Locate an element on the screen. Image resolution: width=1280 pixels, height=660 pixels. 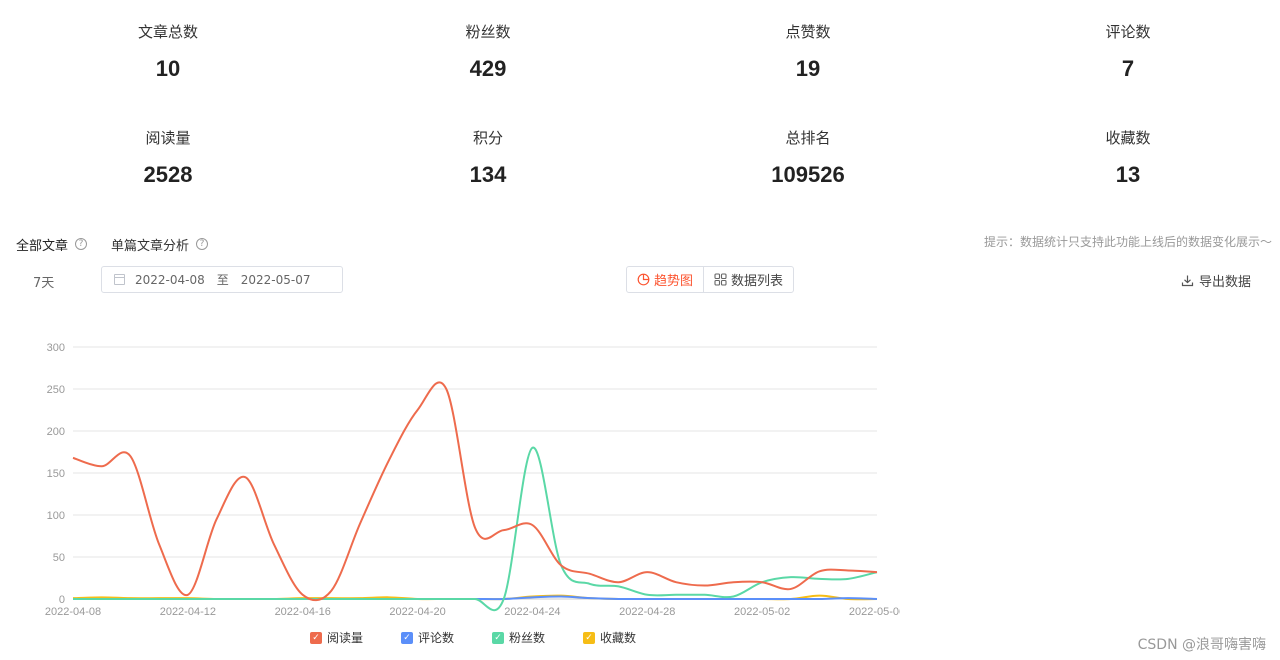
export-label: 导出数据 is located at coordinates (1225, 282).